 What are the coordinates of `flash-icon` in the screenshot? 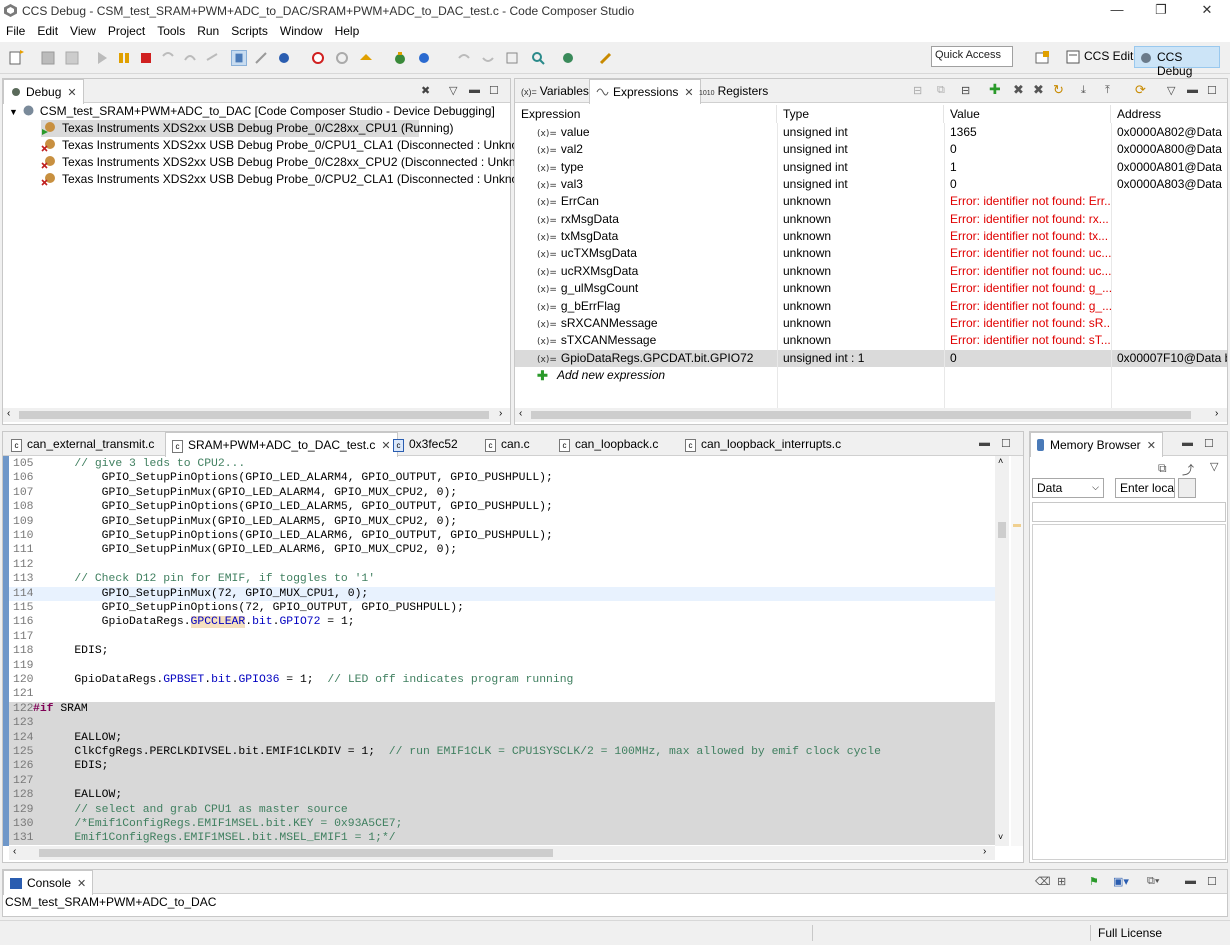 It's located at (424, 58).